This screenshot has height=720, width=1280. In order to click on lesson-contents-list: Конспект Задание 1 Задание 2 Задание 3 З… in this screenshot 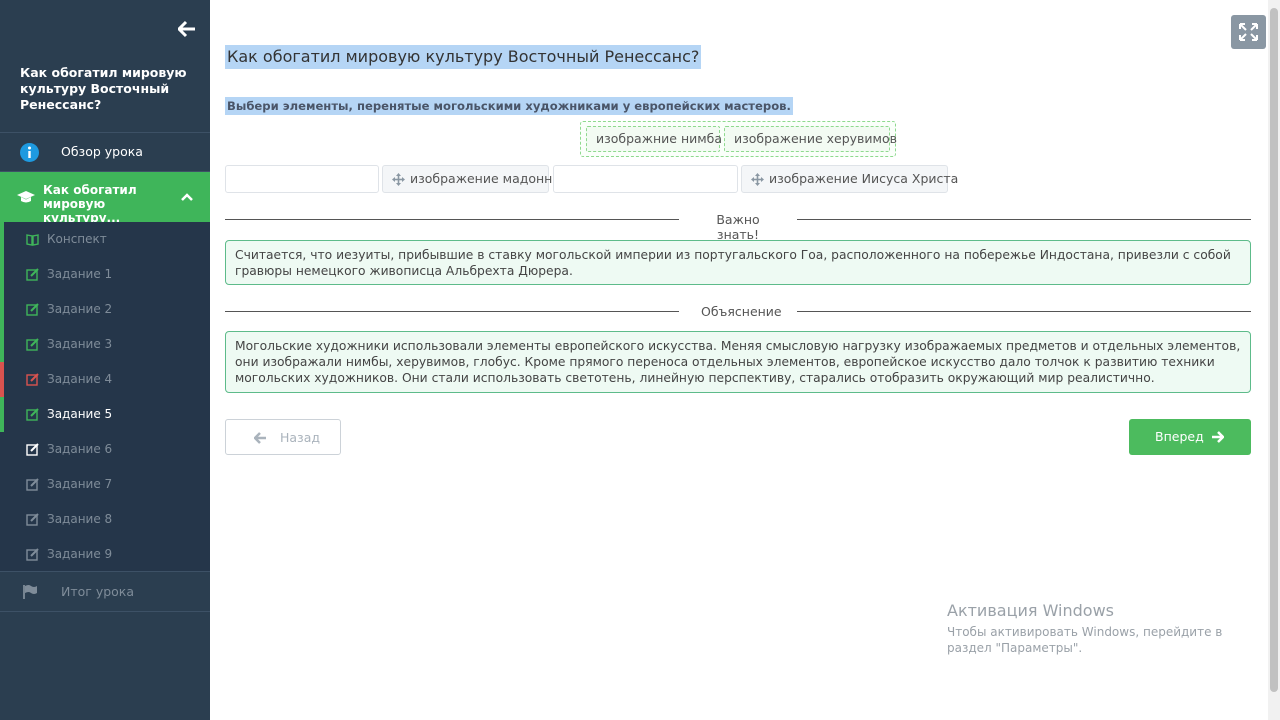, I will do `click(105, 397)`.